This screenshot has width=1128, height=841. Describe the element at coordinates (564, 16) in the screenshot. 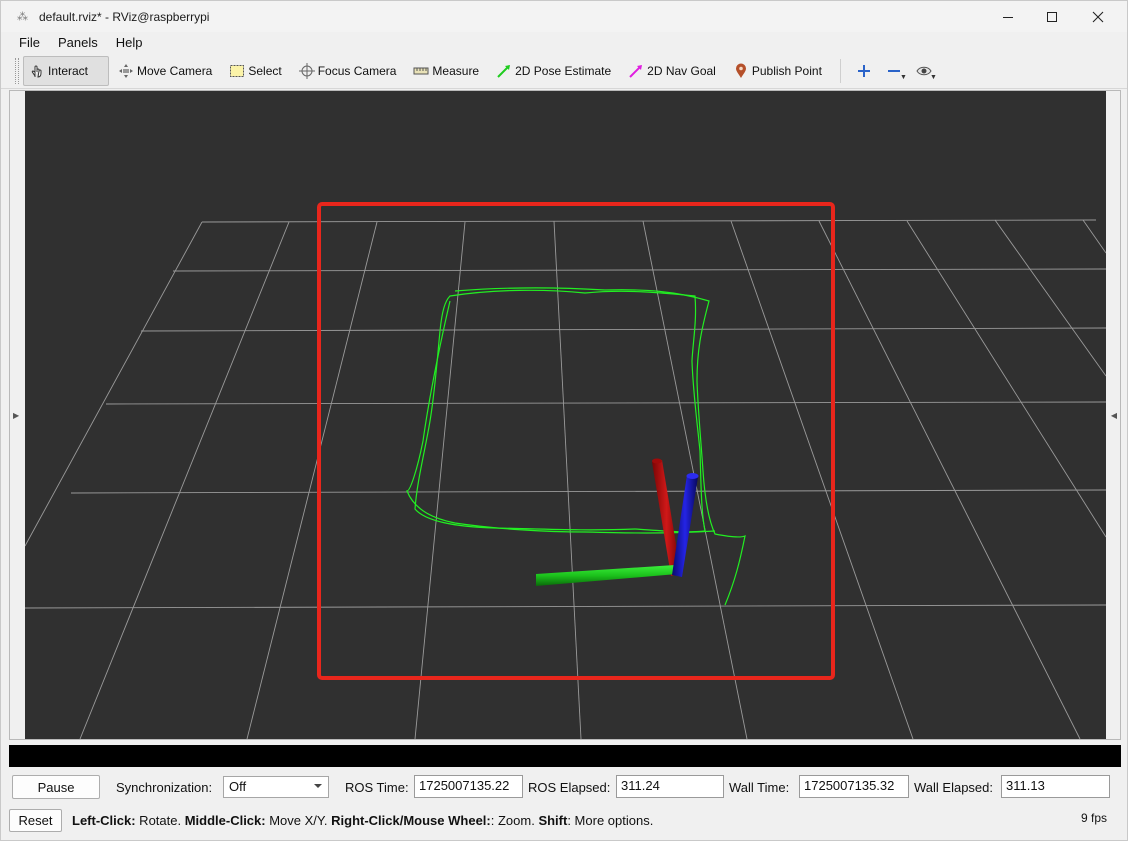

I see `title-bar: ⁂ default.rviz* - RViz@raspberrypi` at that location.